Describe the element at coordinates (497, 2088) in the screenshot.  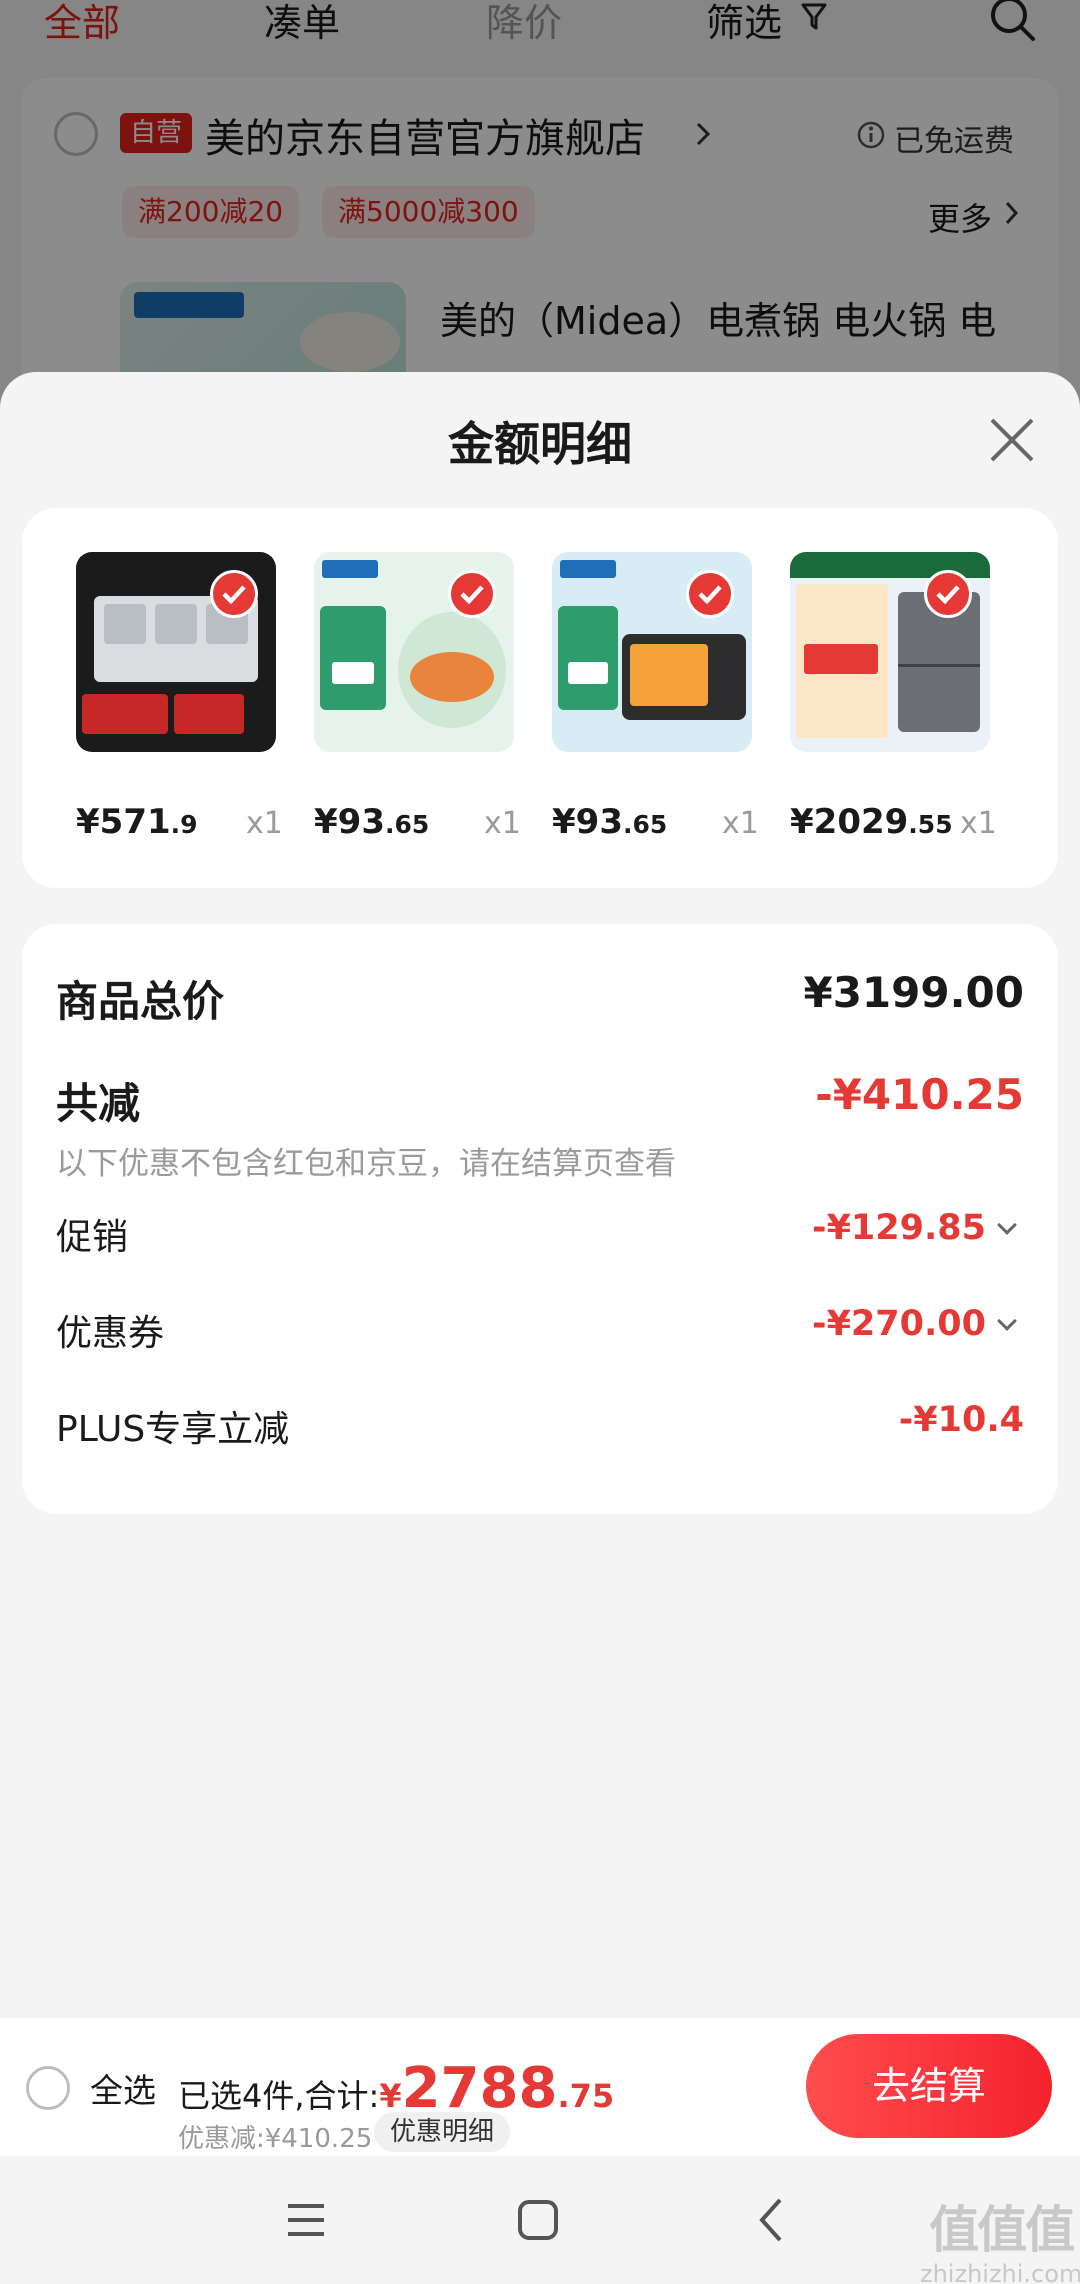
I see `total-amount: ¥2788.75` at that location.